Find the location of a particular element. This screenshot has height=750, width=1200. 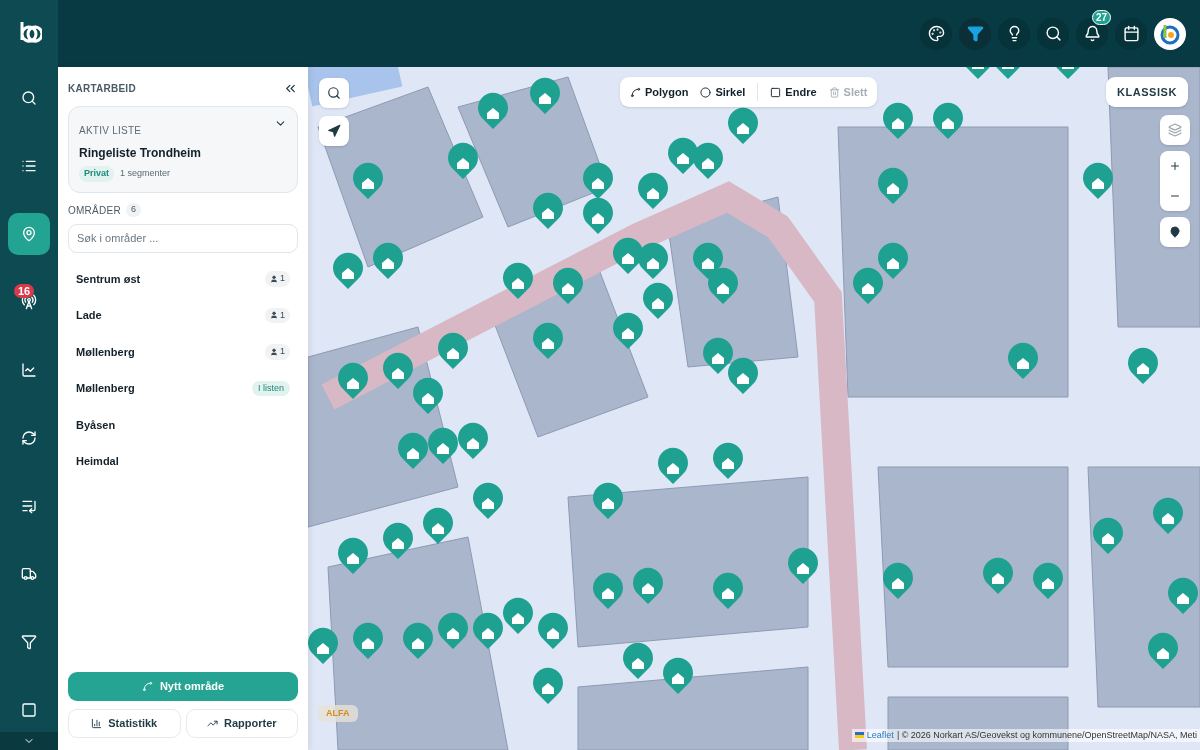

status-tag: I listen is located at coordinates (271, 388).